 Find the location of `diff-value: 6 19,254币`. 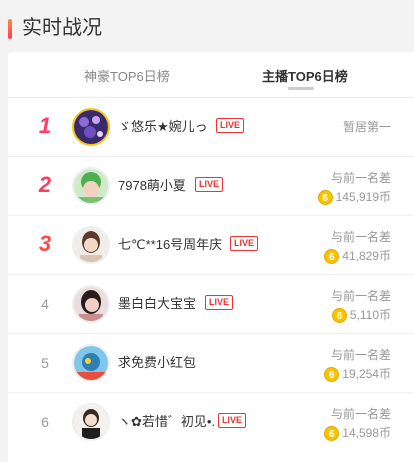

diff-value: 6 19,254币 is located at coordinates (357, 374).